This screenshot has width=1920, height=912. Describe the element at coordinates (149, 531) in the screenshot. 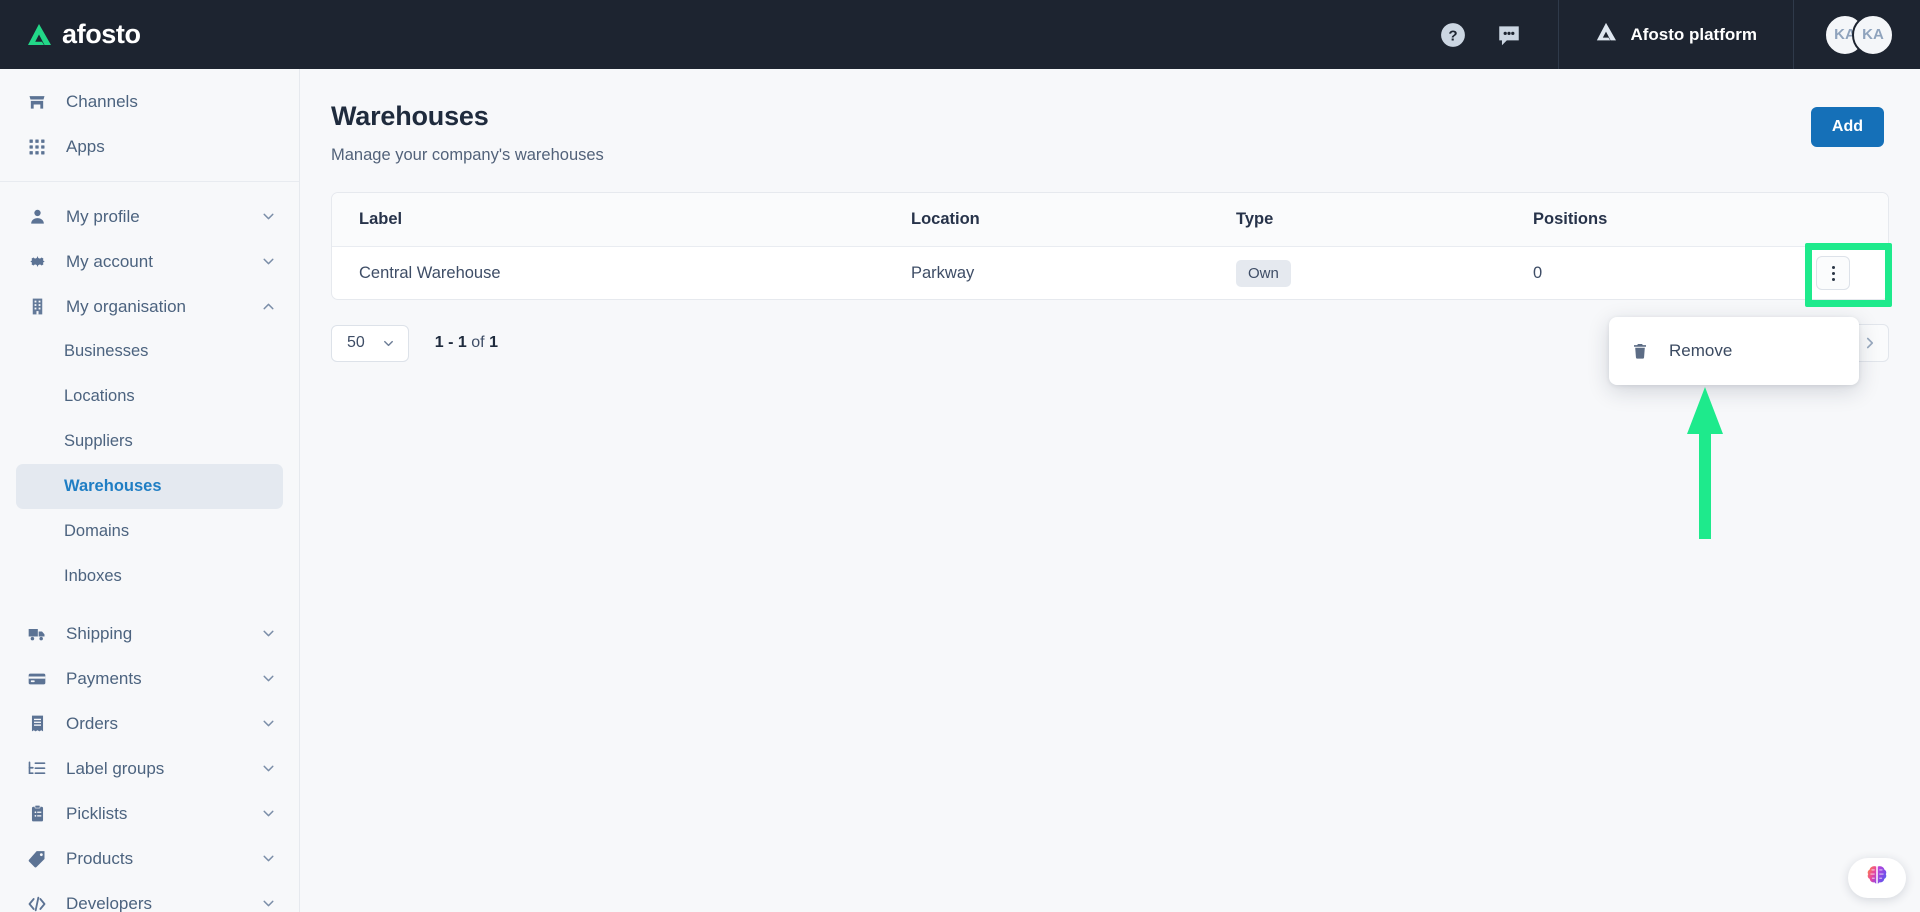

I see `sidebar-item-domains: Domains` at that location.